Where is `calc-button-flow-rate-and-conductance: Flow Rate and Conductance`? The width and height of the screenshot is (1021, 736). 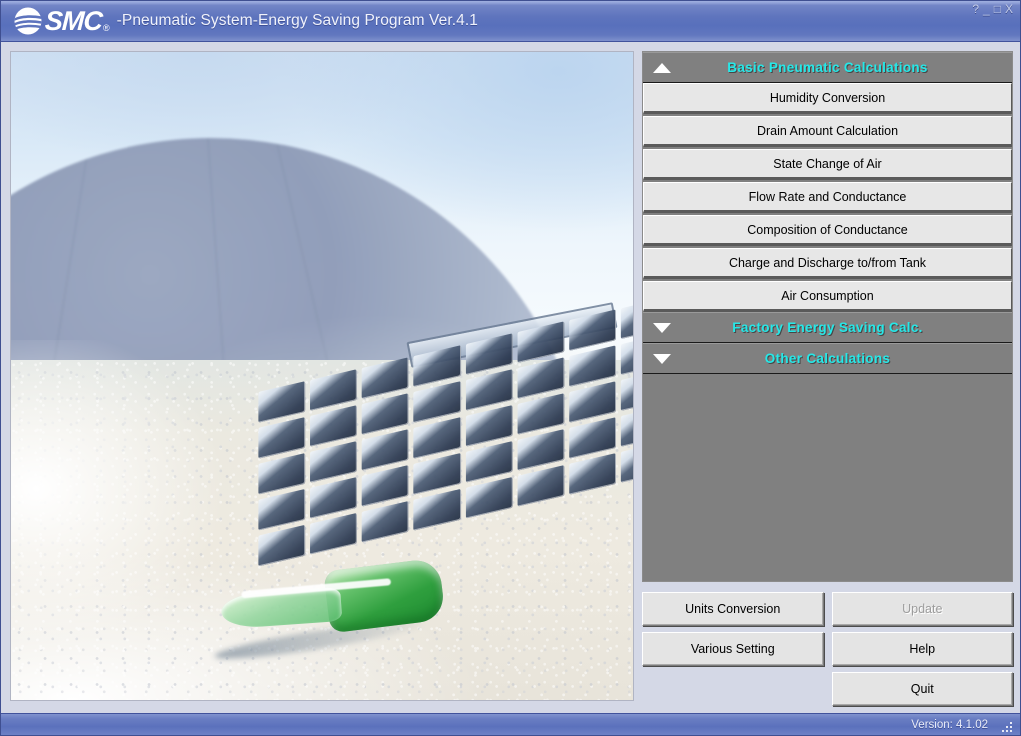
calc-button-flow-rate-and-conductance: Flow Rate and Conductance is located at coordinates (827, 197).